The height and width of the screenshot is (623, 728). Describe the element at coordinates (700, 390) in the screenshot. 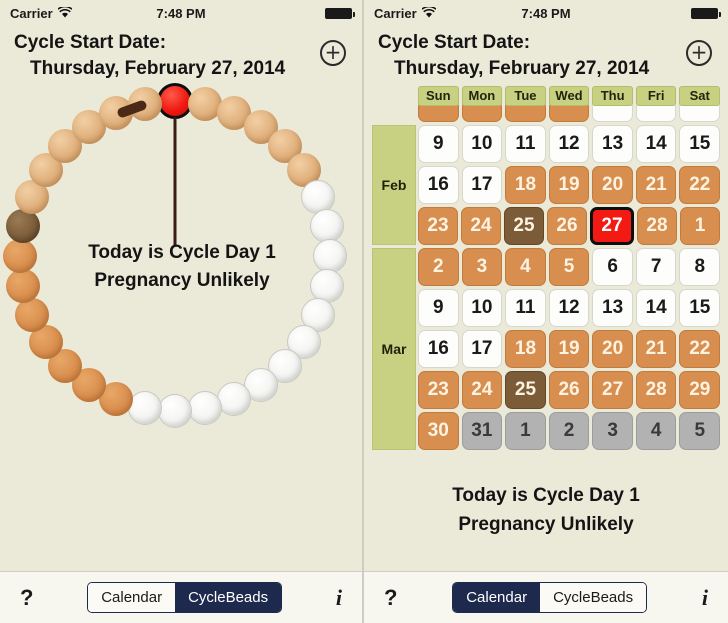

I see `calendar-cell: 29` at that location.